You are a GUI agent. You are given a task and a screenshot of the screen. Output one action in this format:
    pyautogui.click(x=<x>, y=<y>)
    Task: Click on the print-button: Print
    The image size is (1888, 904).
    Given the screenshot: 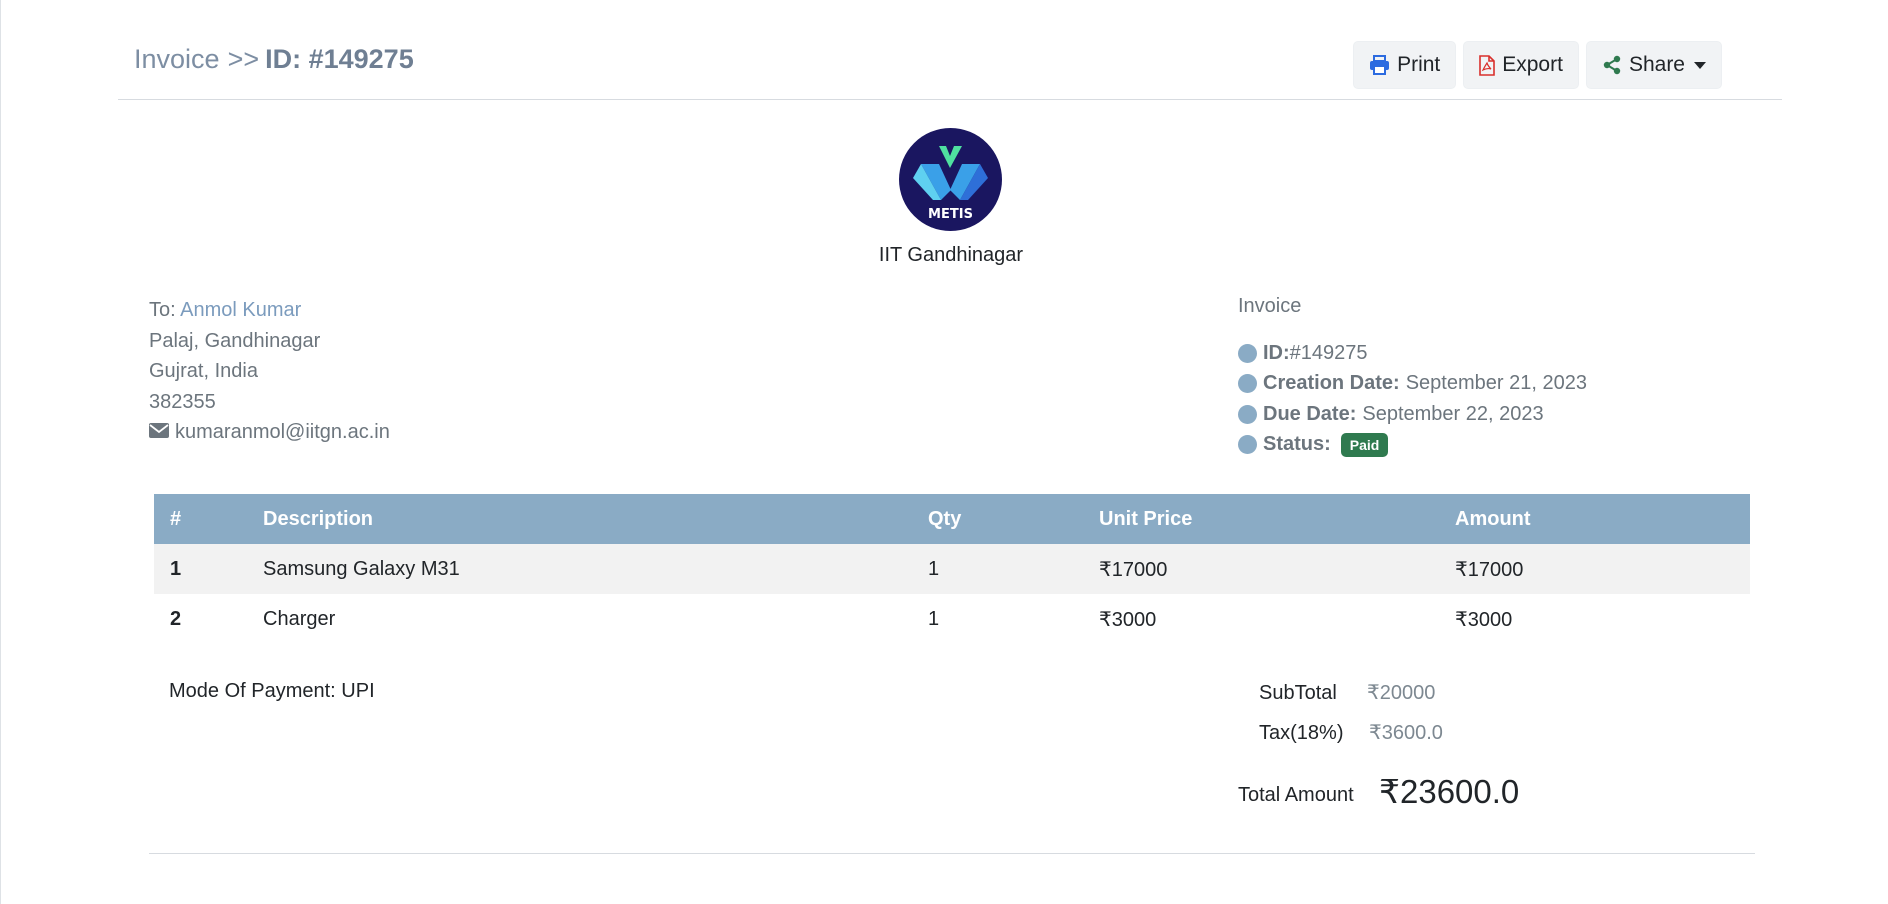 What is the action you would take?
    pyautogui.click(x=1405, y=65)
    